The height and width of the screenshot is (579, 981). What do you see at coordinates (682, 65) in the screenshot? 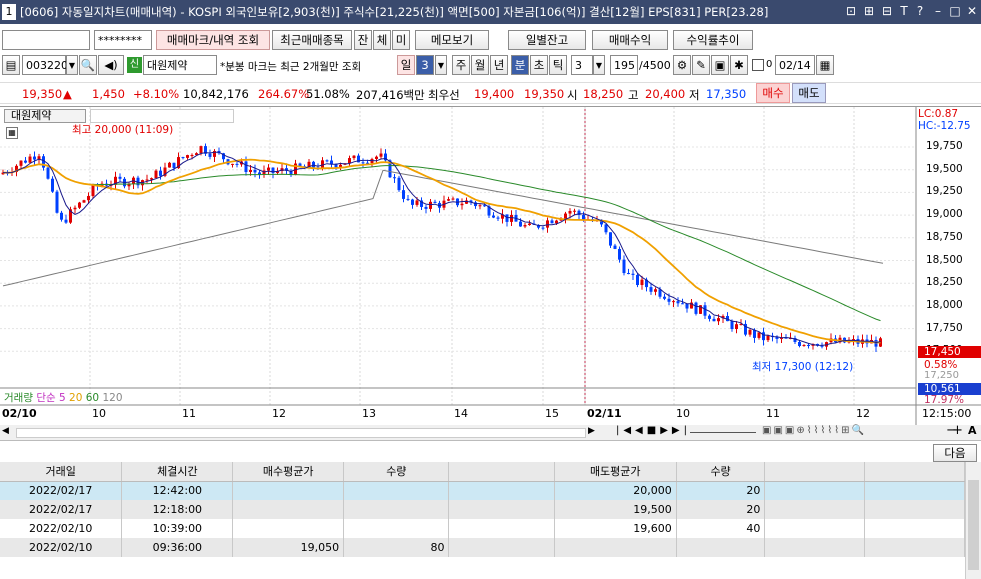
I see `indicator-icon: ⚙` at bounding box center [682, 65].